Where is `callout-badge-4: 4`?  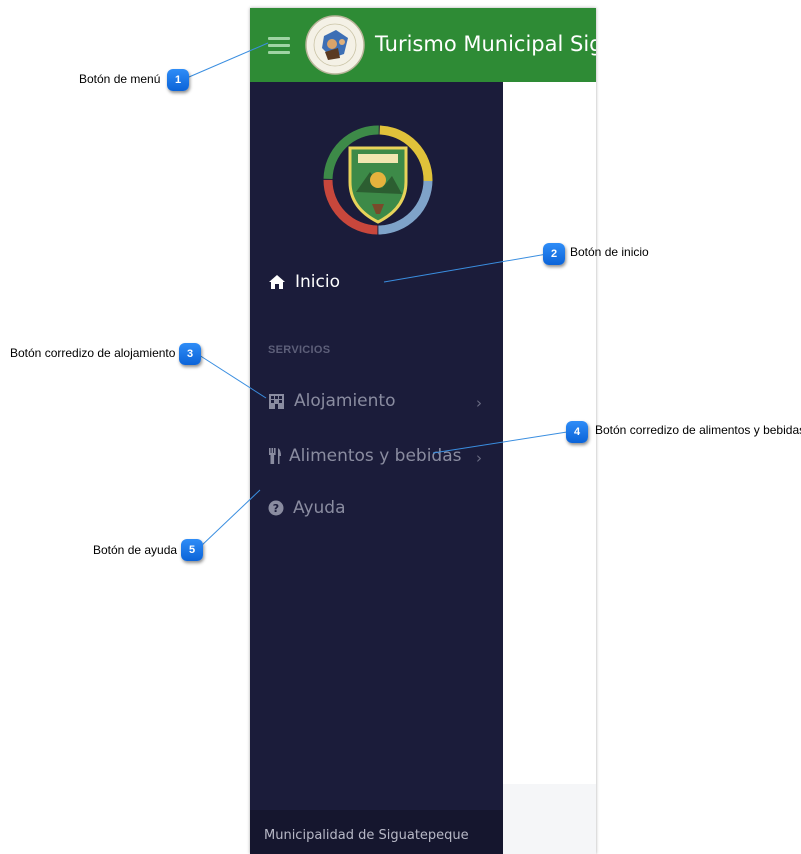 callout-badge-4: 4 is located at coordinates (577, 432).